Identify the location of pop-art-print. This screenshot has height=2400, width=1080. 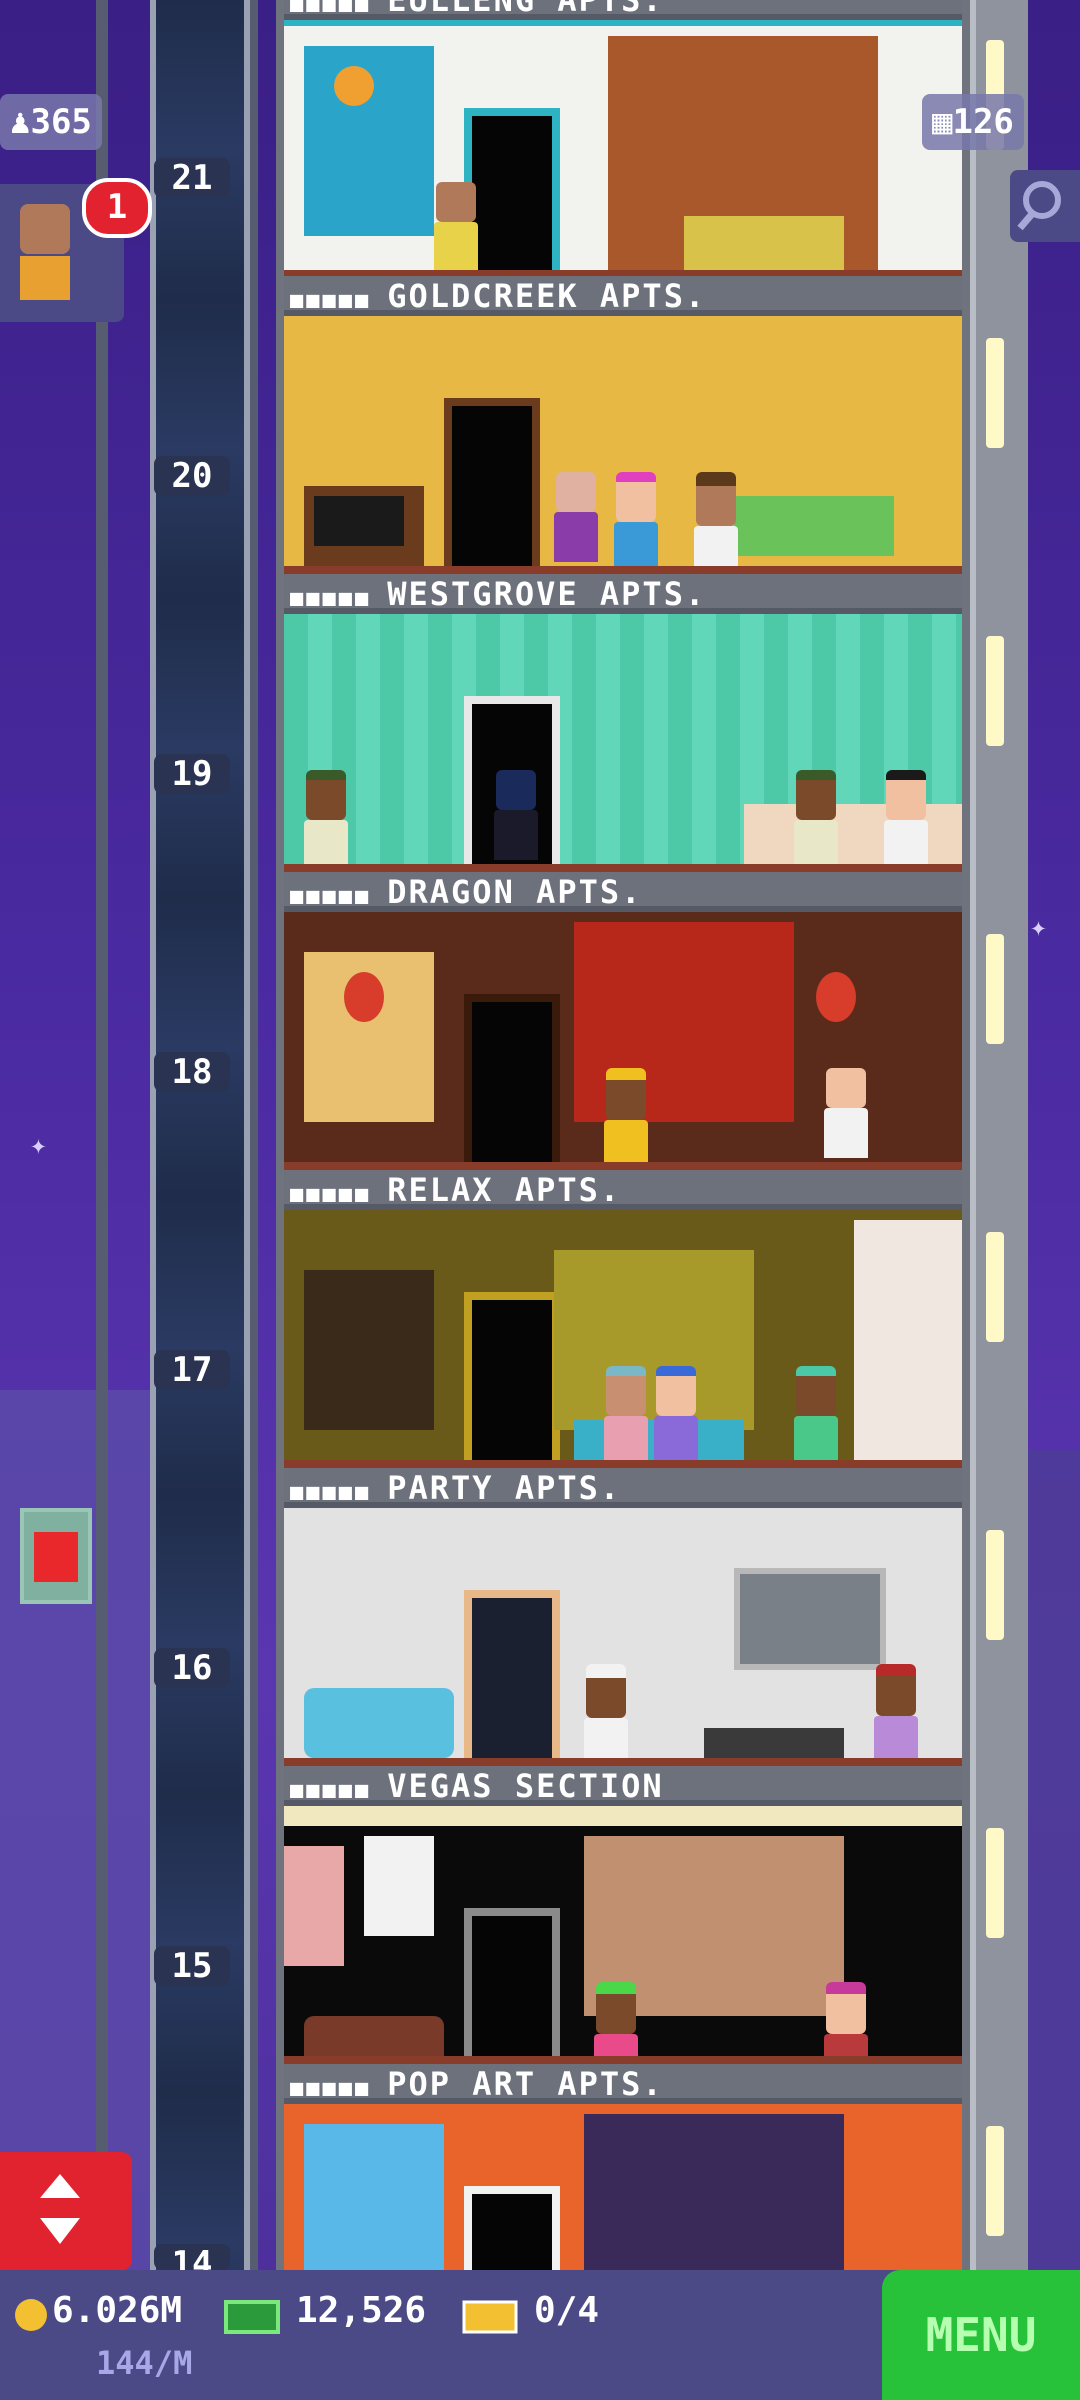
(374, 2199).